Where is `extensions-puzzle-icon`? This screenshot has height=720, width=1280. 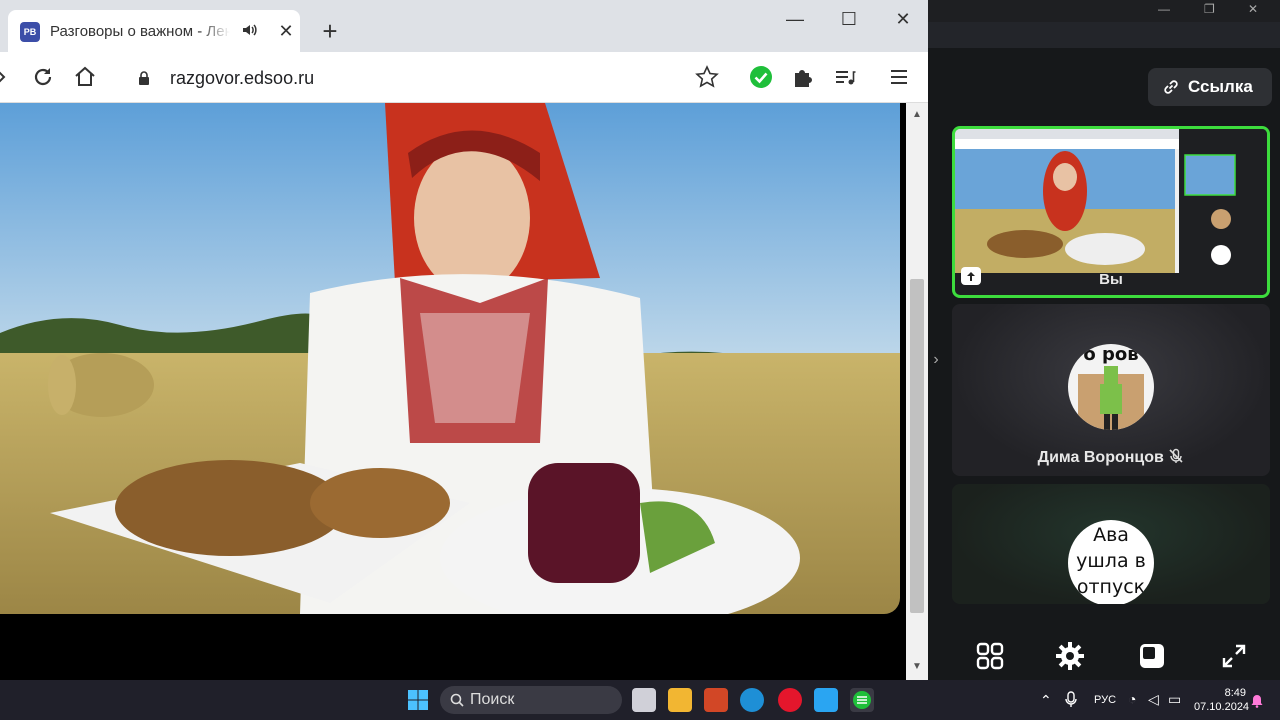
extensions-puzzle-icon is located at coordinates (803, 77).